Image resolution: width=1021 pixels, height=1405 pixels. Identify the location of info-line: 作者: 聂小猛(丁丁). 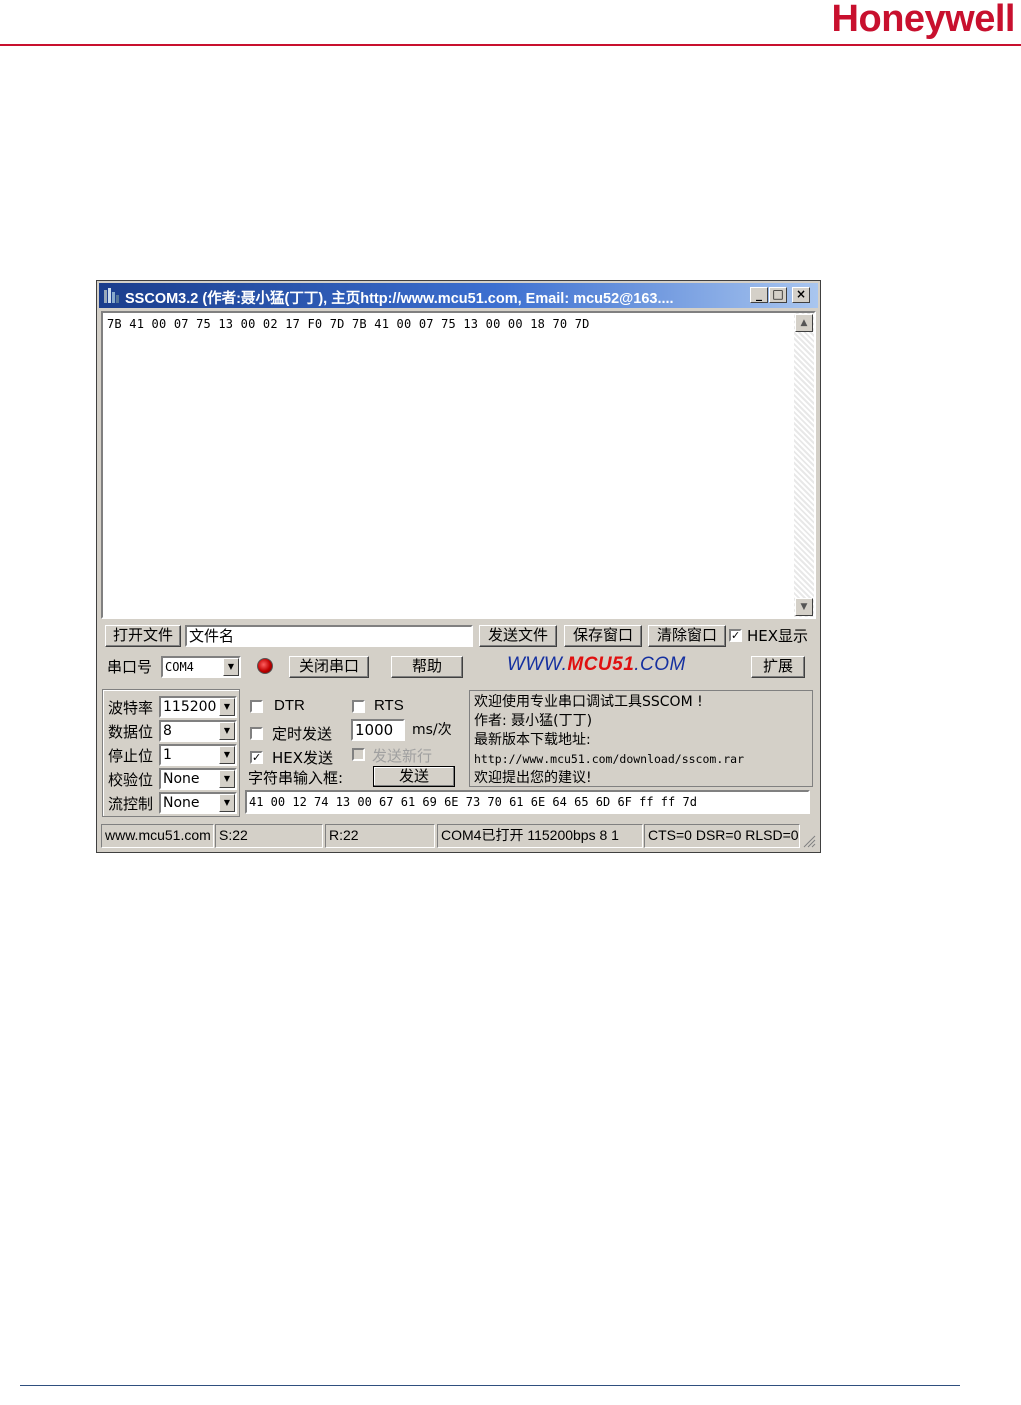
(533, 721).